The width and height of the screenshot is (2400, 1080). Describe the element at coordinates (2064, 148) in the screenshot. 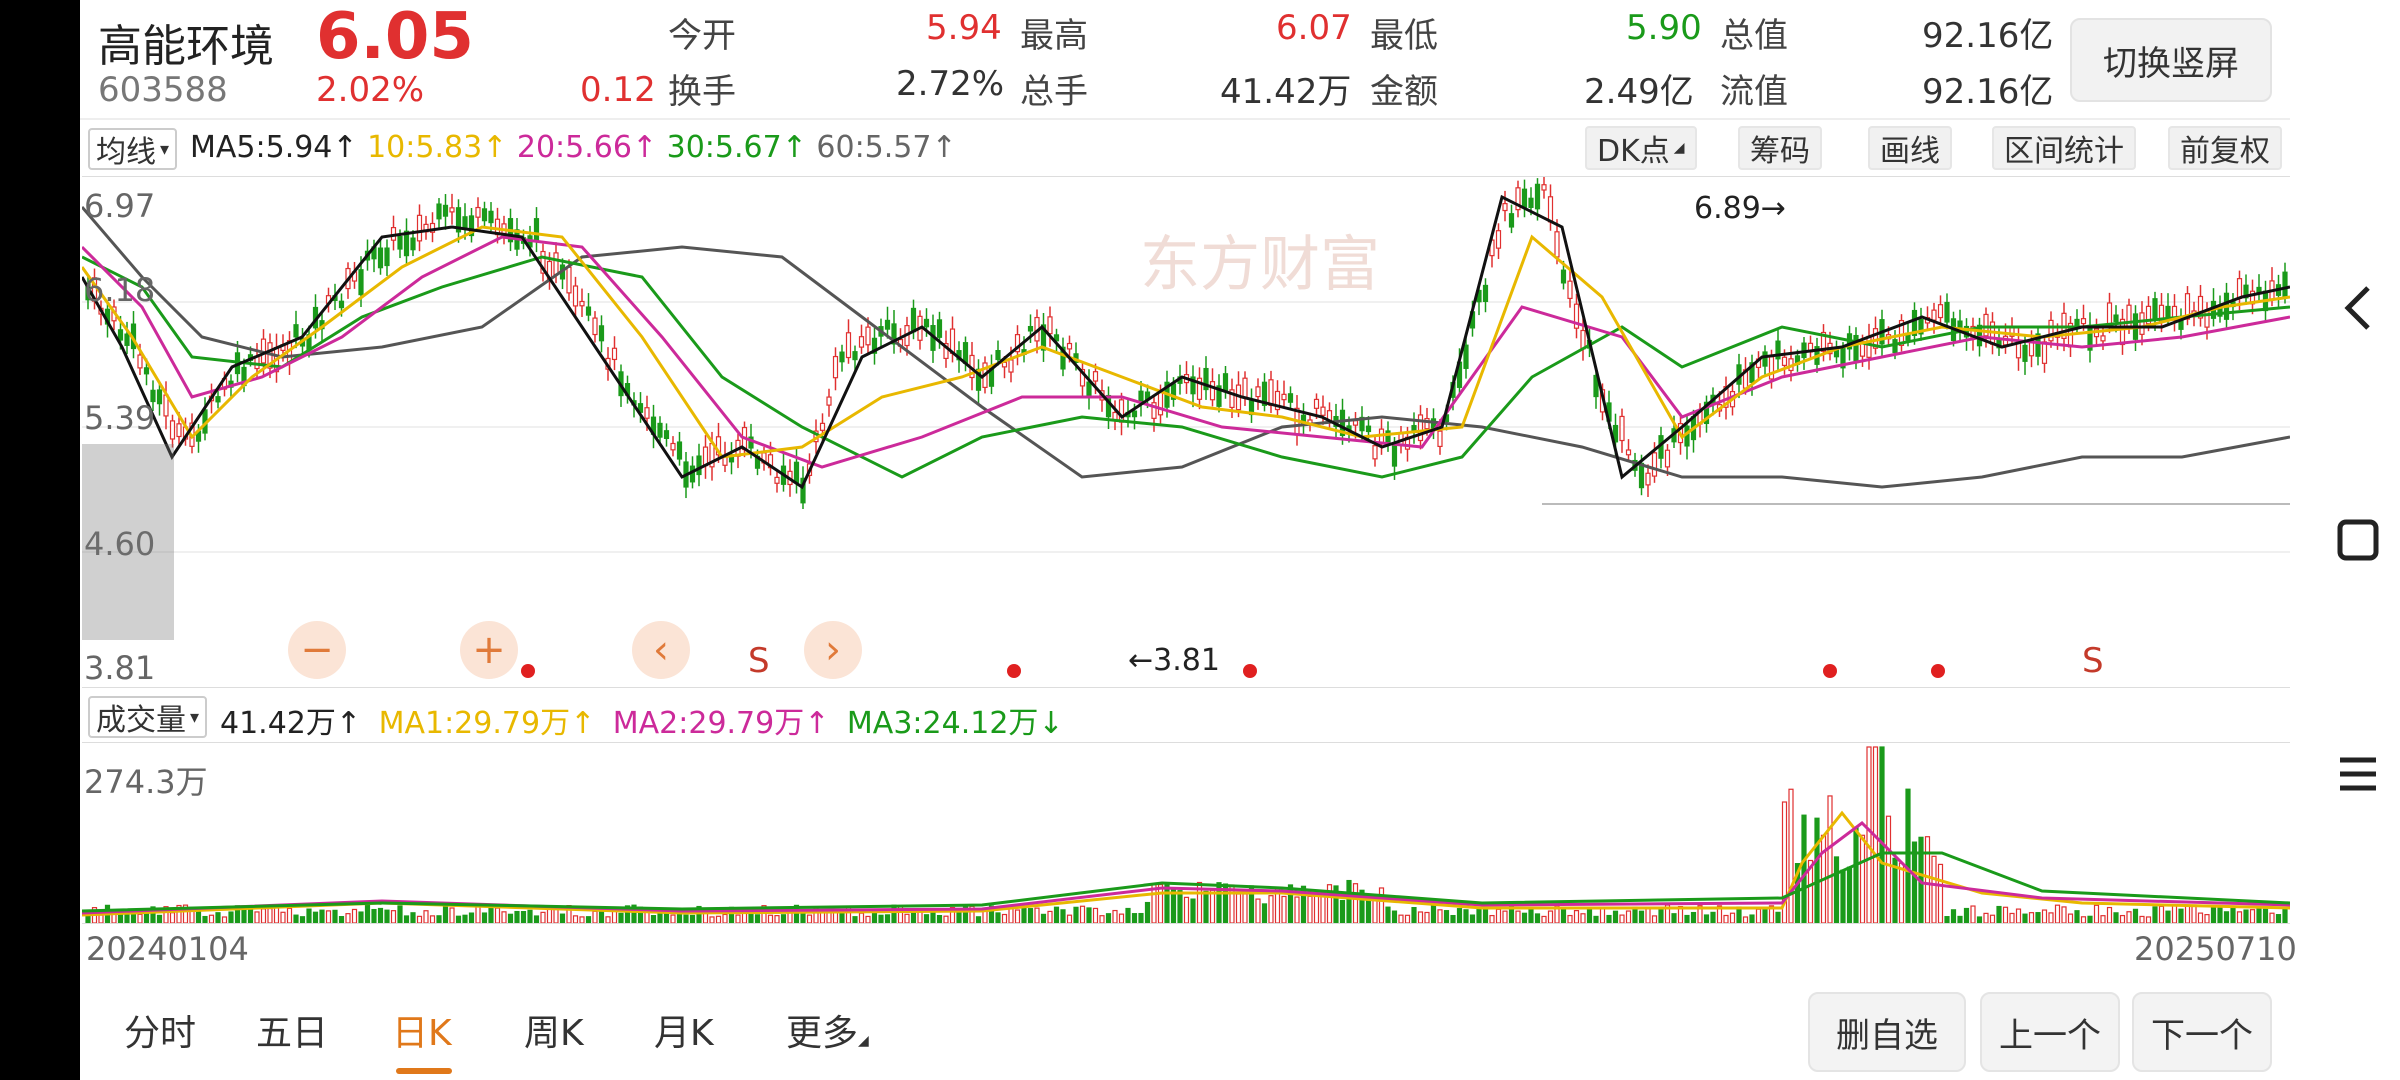

I see `tool-range-stats: 区间统计` at that location.